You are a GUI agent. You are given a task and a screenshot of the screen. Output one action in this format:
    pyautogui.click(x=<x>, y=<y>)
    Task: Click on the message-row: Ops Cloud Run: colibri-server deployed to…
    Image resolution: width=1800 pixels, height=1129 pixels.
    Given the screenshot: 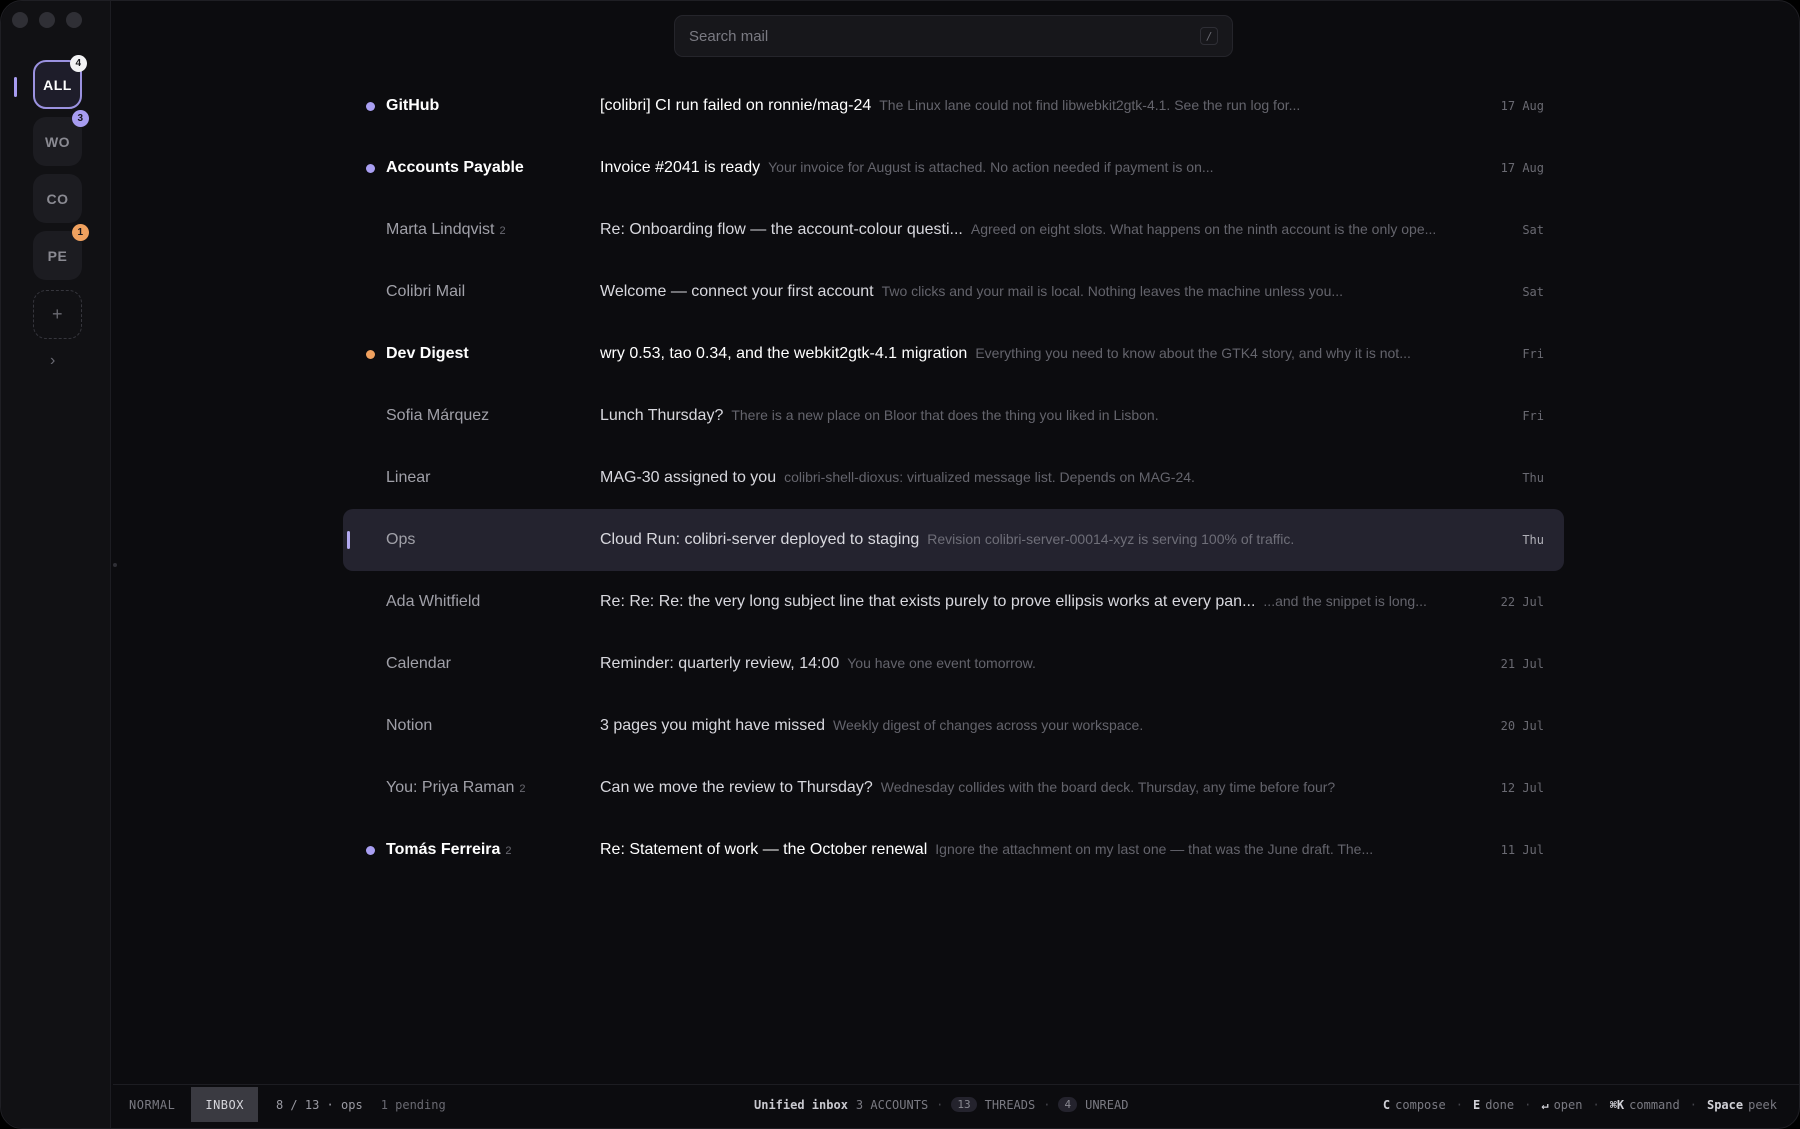 What is the action you would take?
    pyautogui.click(x=953, y=540)
    